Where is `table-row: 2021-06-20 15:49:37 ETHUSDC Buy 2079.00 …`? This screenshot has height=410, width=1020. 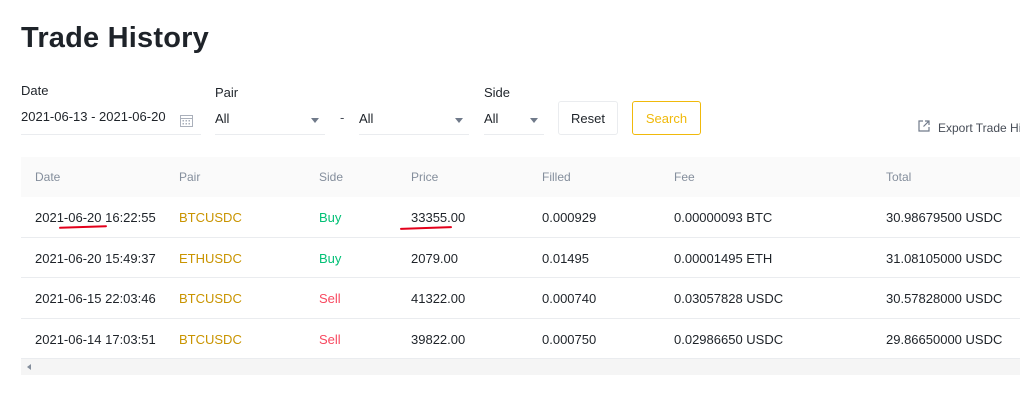
table-row: 2021-06-20 15:49:37 ETHUSDC Buy 2079.00 … is located at coordinates (520, 258).